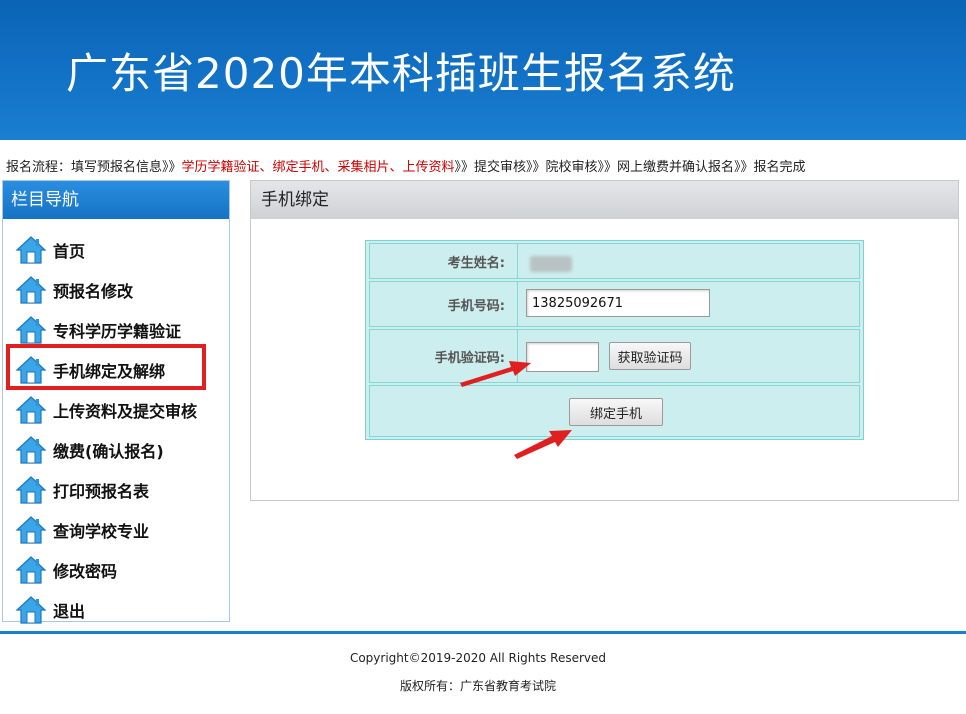 The height and width of the screenshot is (714, 966). What do you see at coordinates (125, 411) in the screenshot?
I see `sidebar-item-label: 上传资料及提交审核` at bounding box center [125, 411].